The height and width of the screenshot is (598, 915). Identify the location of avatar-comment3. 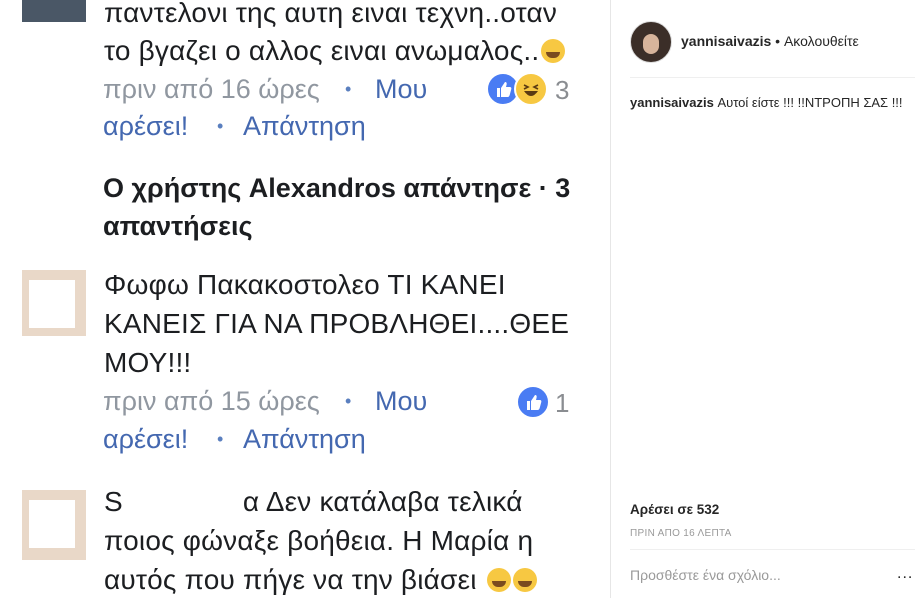
(54, 525).